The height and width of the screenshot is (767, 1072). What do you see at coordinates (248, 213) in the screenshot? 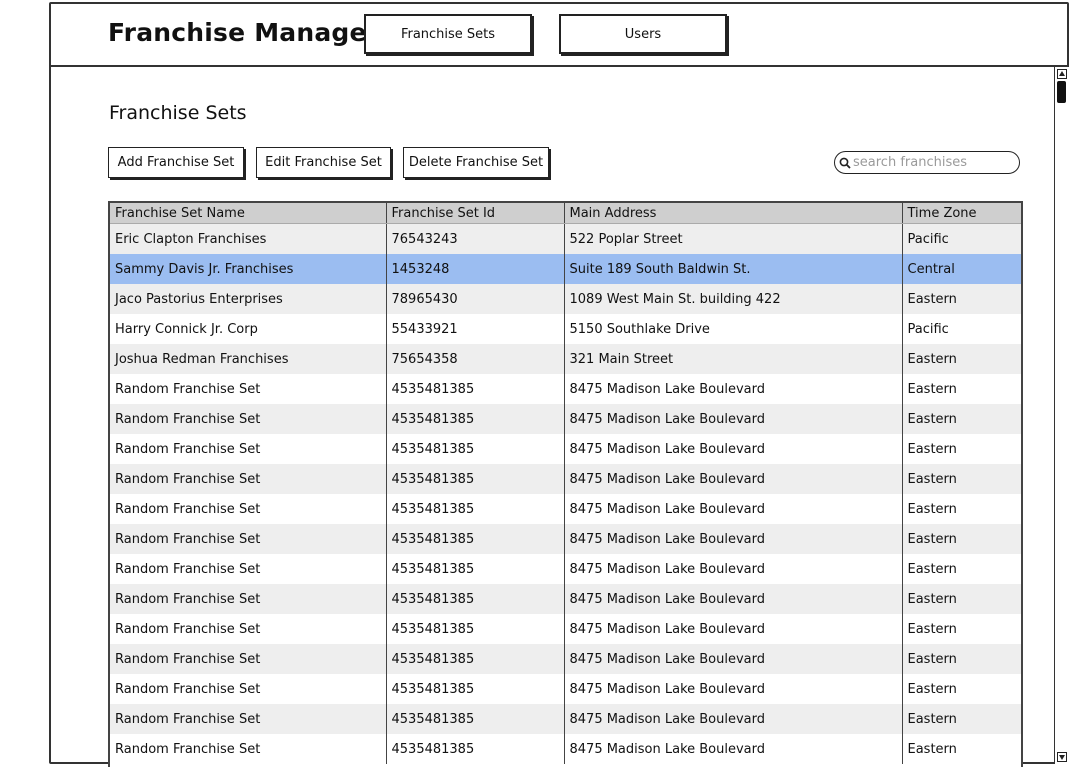
I see `column-header-name: Franchise Set Name` at bounding box center [248, 213].